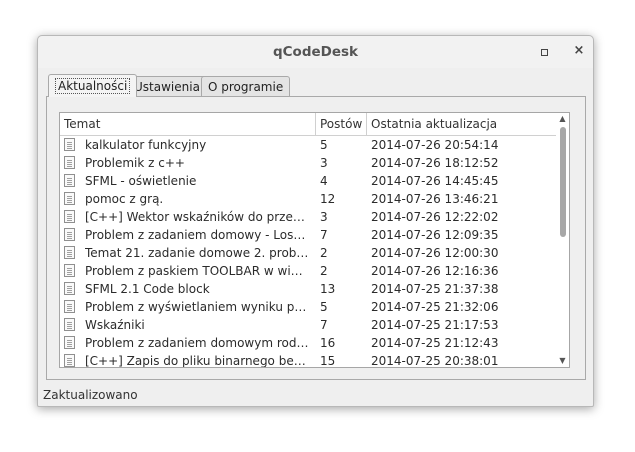  I want to click on tab-o-programie: O programie, so click(246, 86).